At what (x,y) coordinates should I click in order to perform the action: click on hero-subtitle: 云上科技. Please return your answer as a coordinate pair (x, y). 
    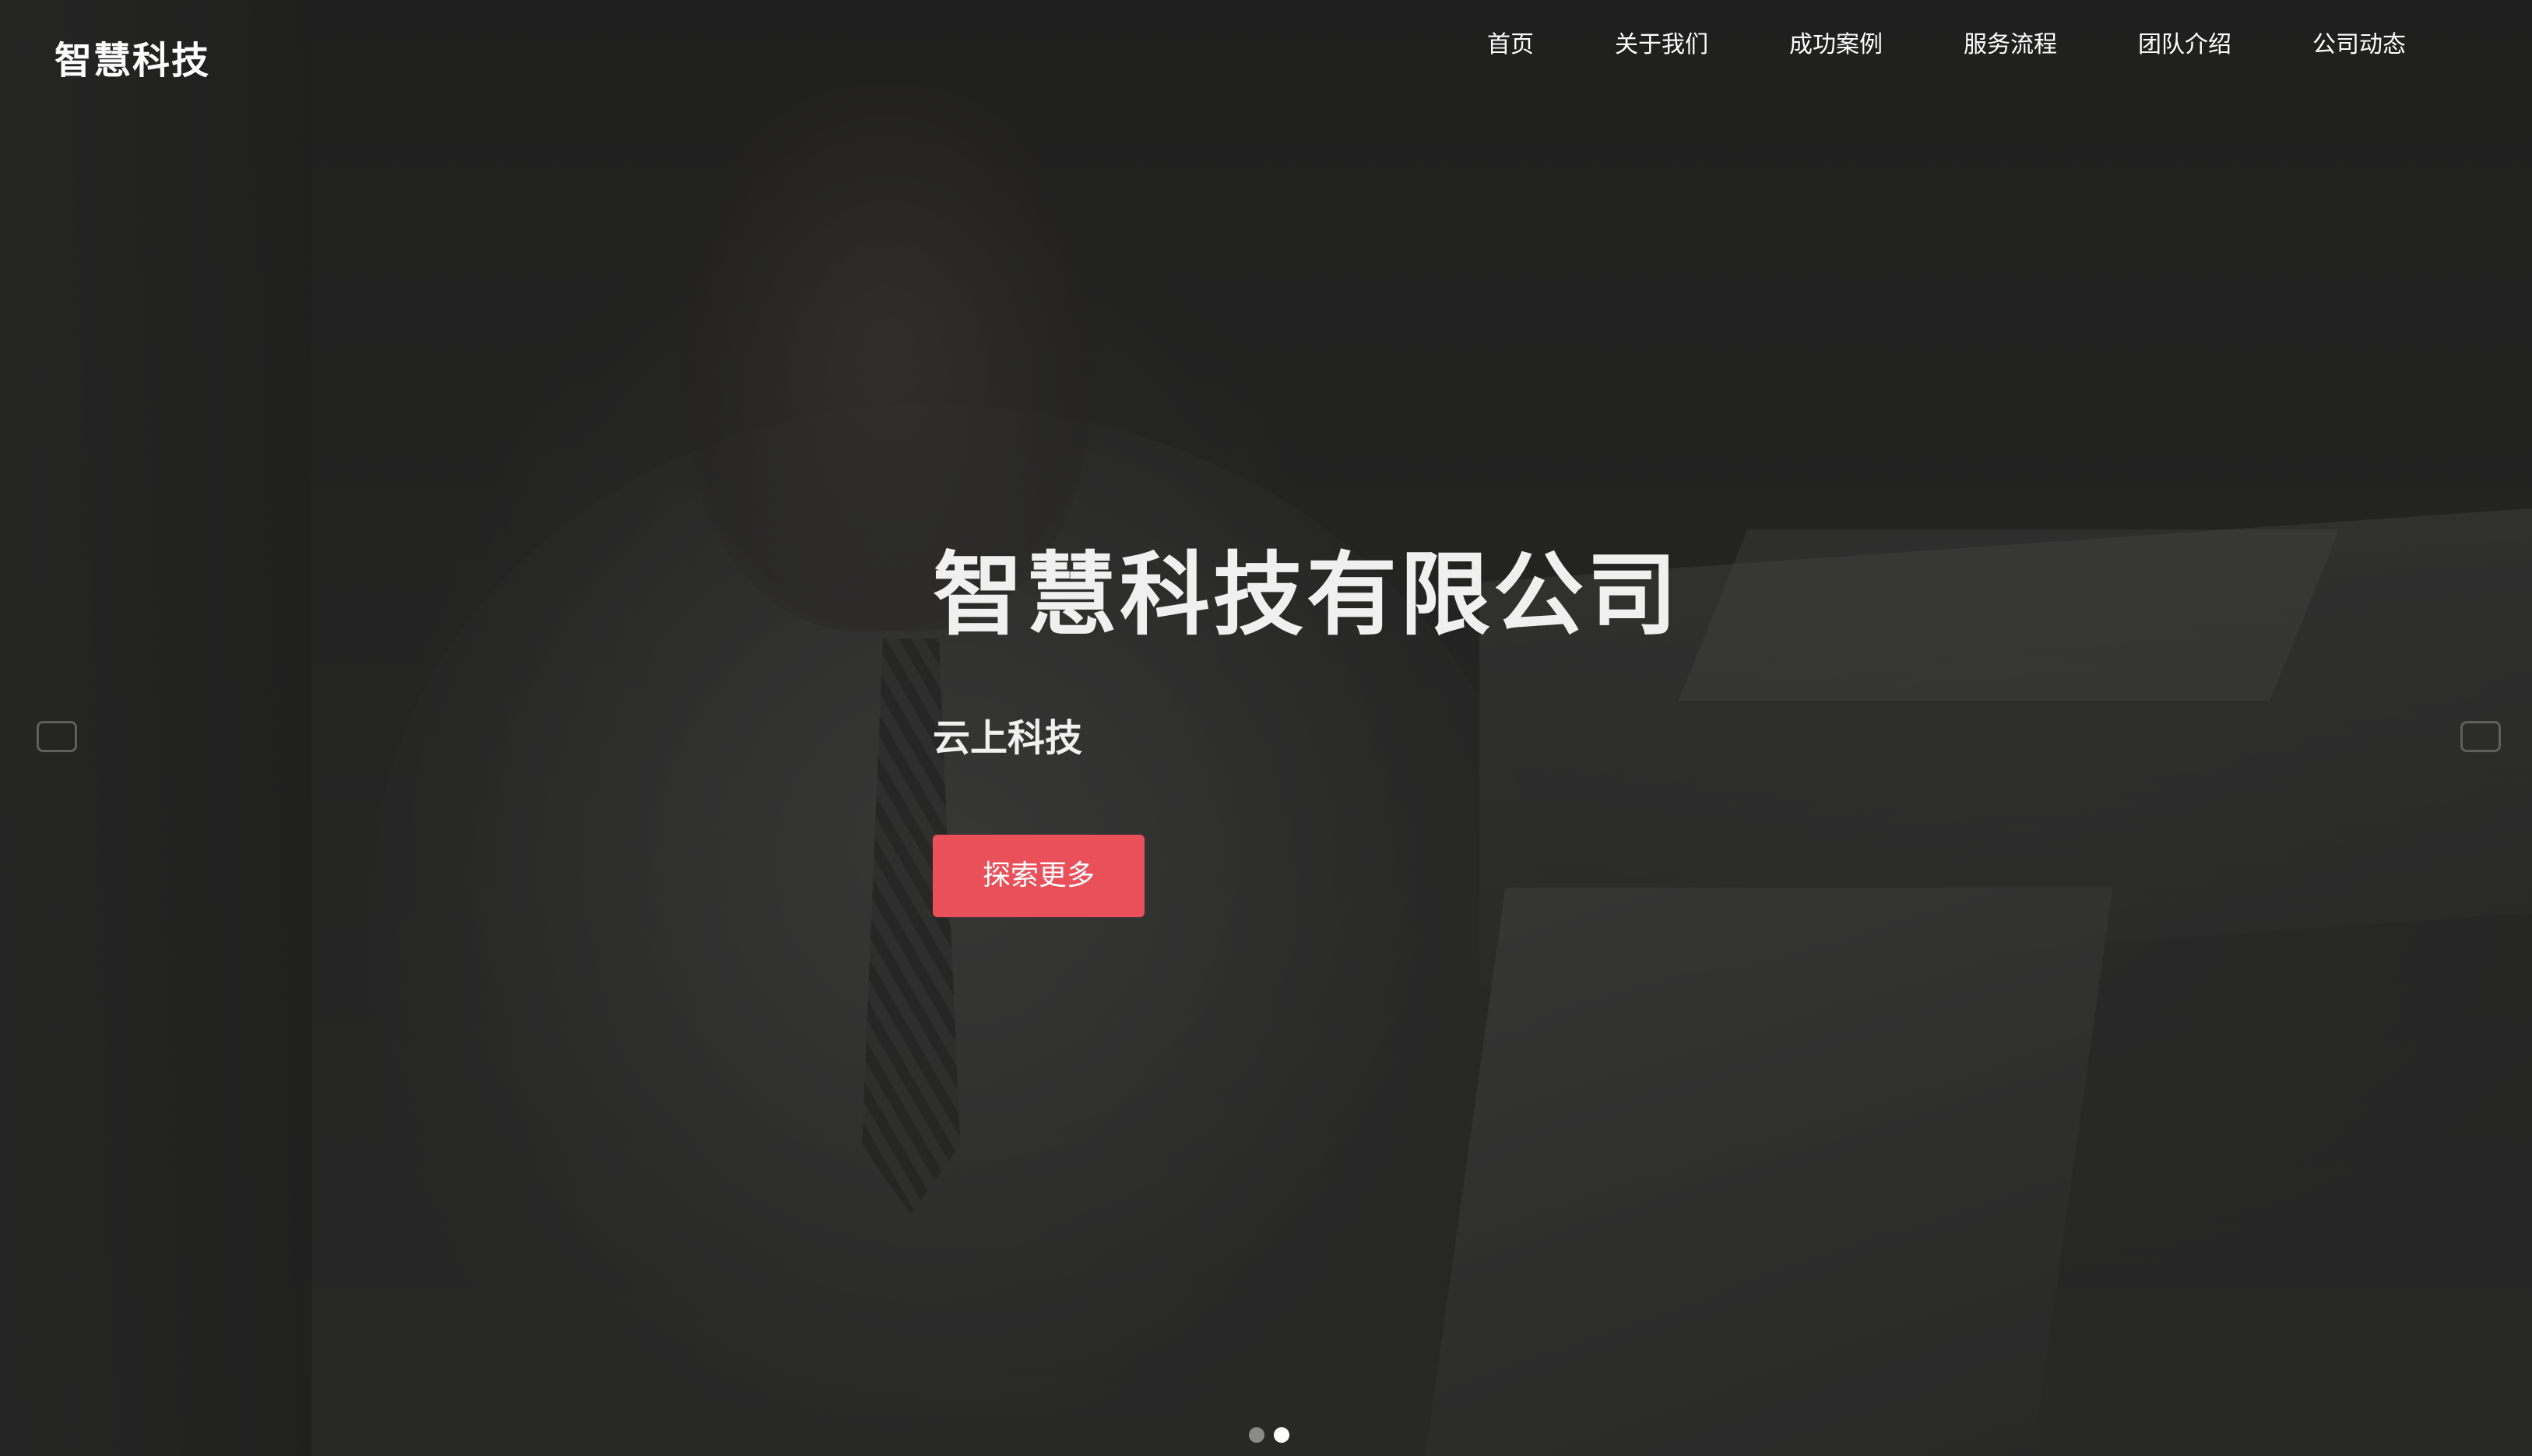
    Looking at the image, I should click on (1008, 738).